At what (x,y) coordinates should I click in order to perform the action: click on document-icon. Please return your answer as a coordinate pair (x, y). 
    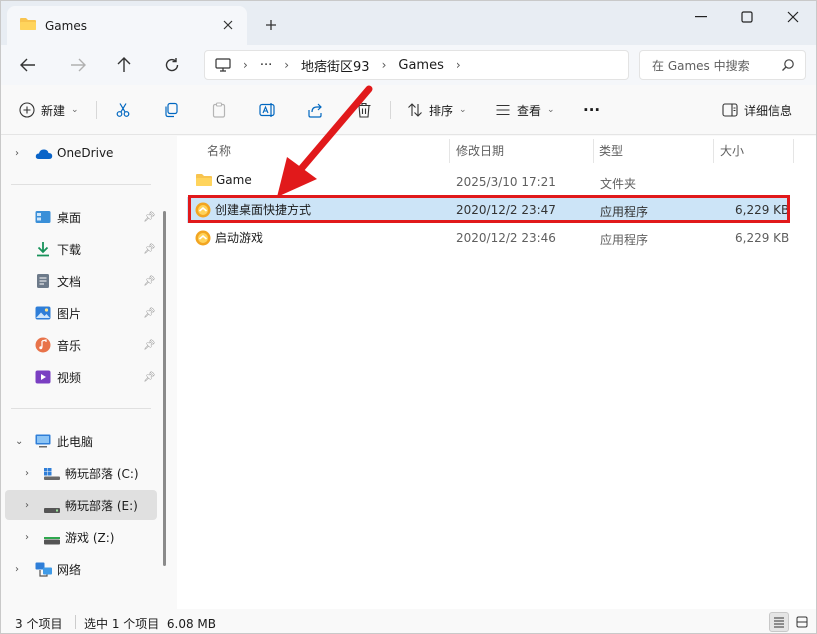
    Looking at the image, I should click on (43, 282).